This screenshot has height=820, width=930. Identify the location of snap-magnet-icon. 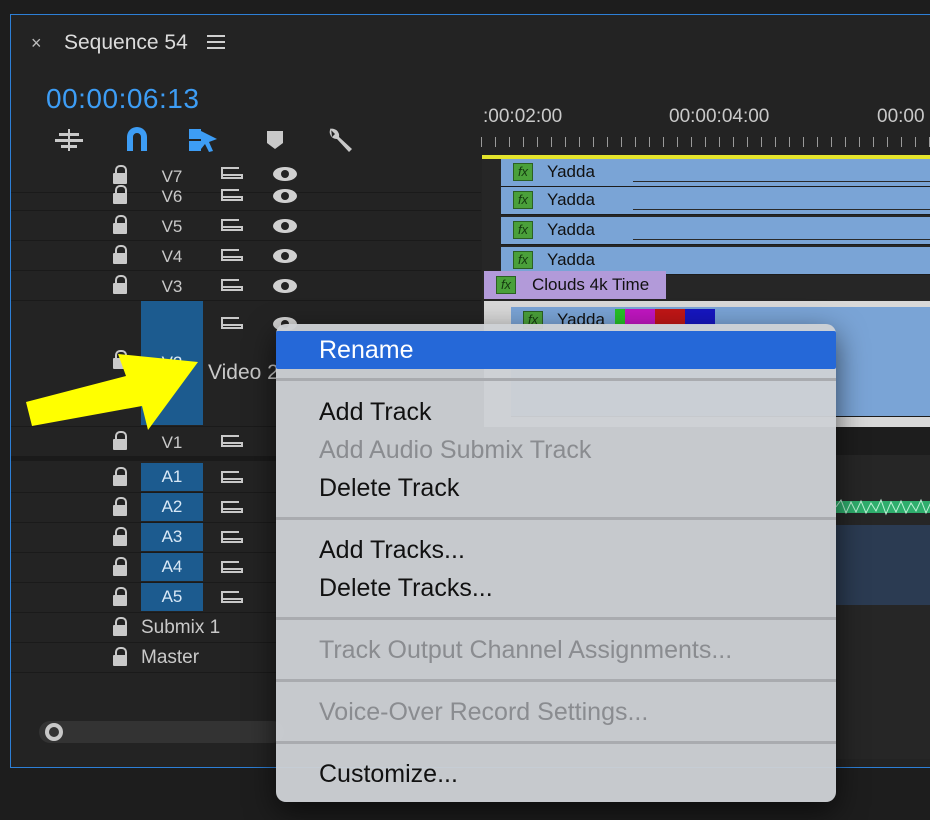
(137, 140).